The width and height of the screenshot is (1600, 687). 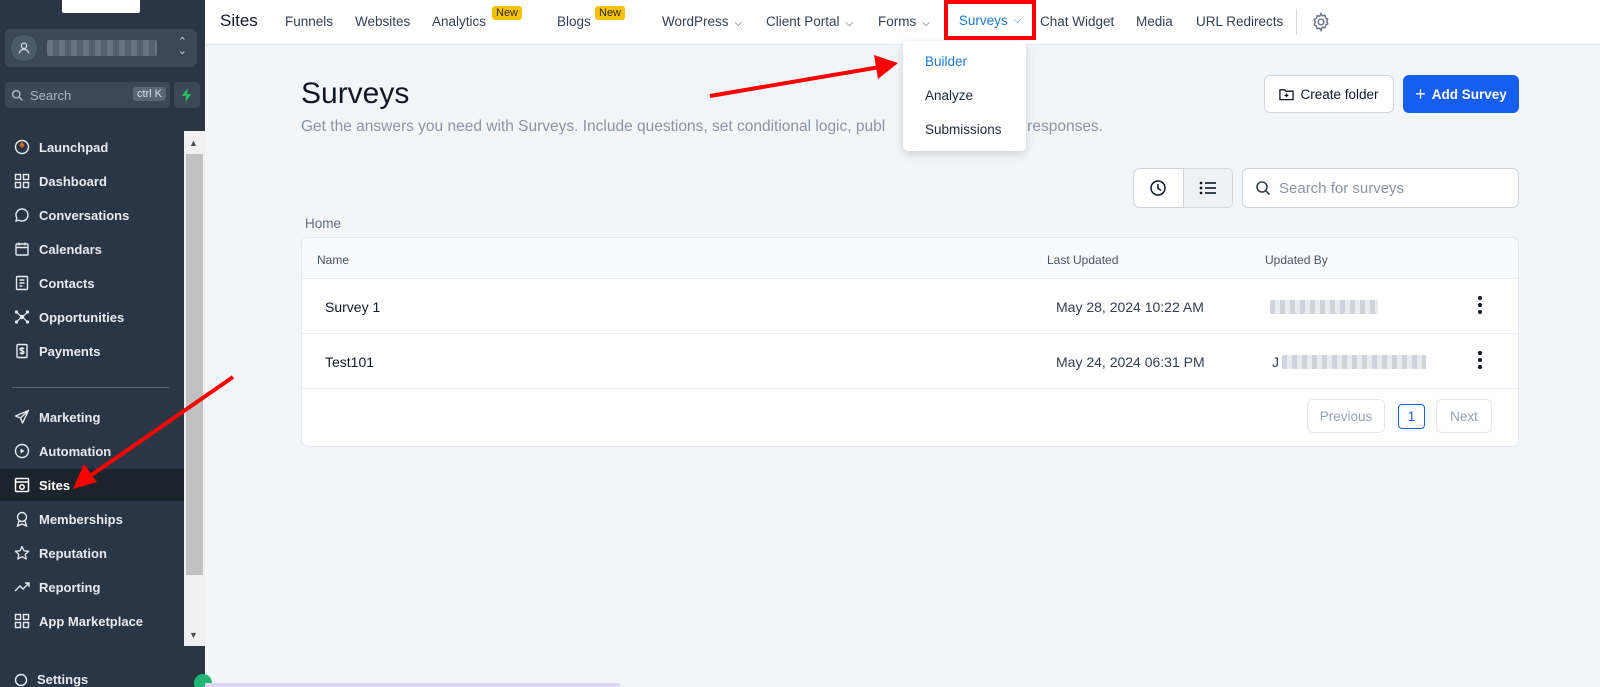 I want to click on recent-view-button, so click(x=1158, y=188).